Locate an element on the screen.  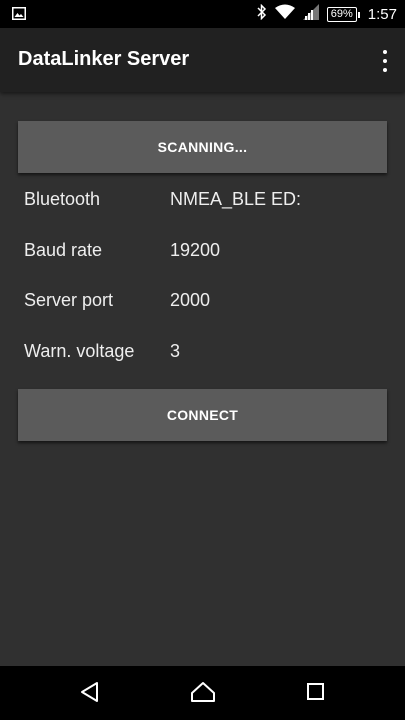
status-time: 1:57 is located at coordinates (382, 14).